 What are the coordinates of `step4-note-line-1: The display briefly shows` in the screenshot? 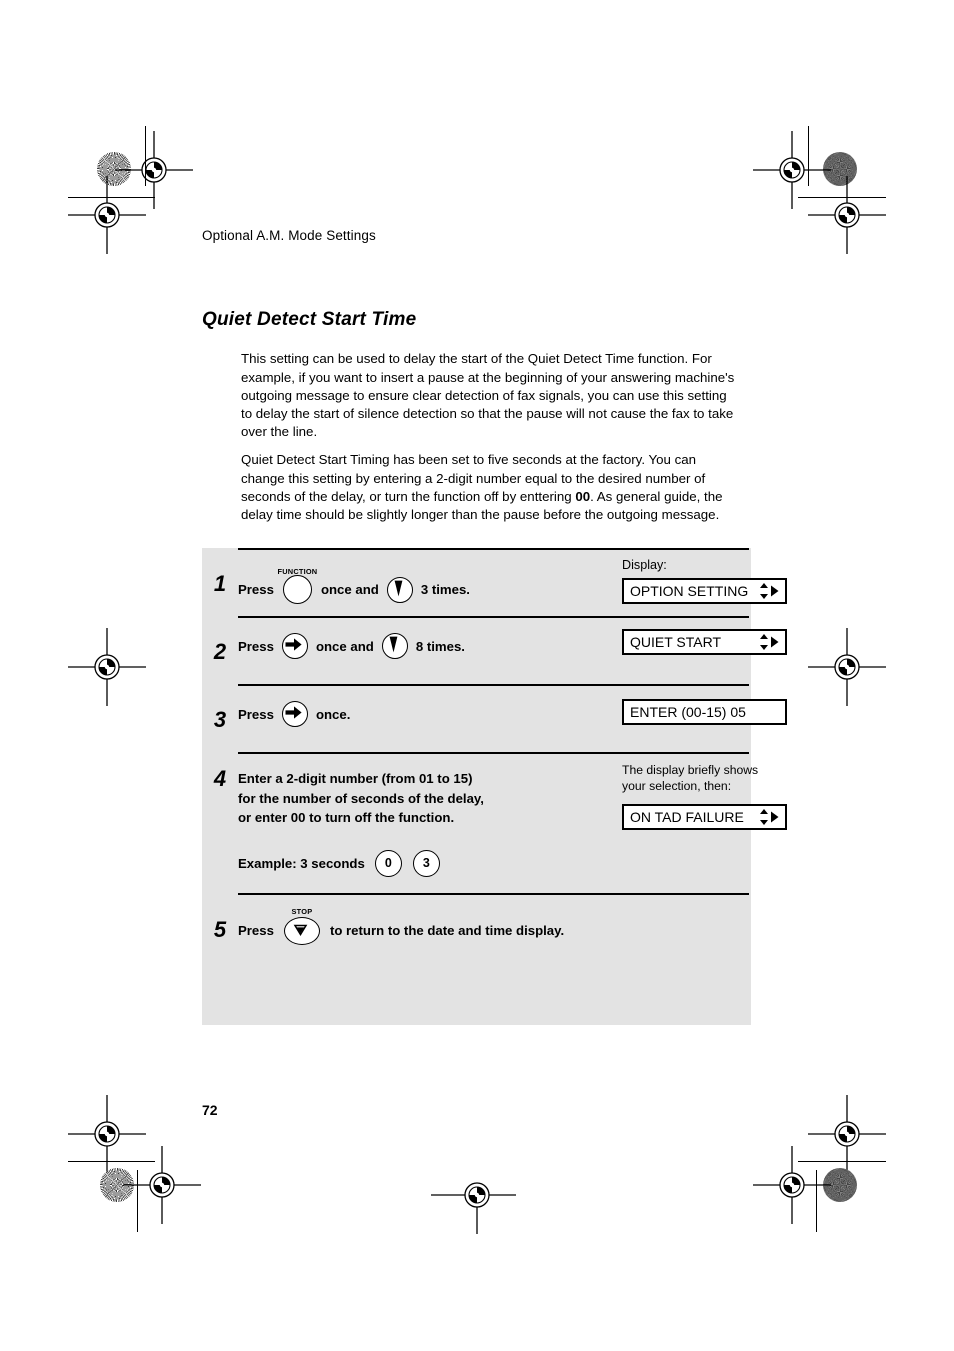 It's located at (690, 770).